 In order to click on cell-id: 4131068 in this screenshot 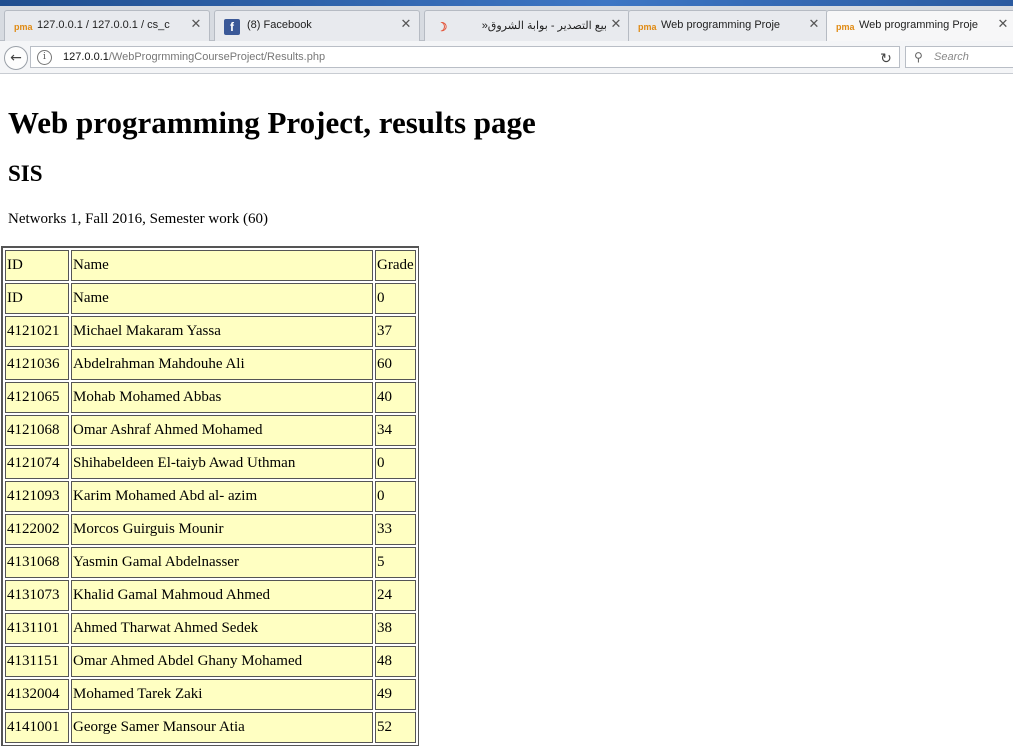, I will do `click(37, 562)`.